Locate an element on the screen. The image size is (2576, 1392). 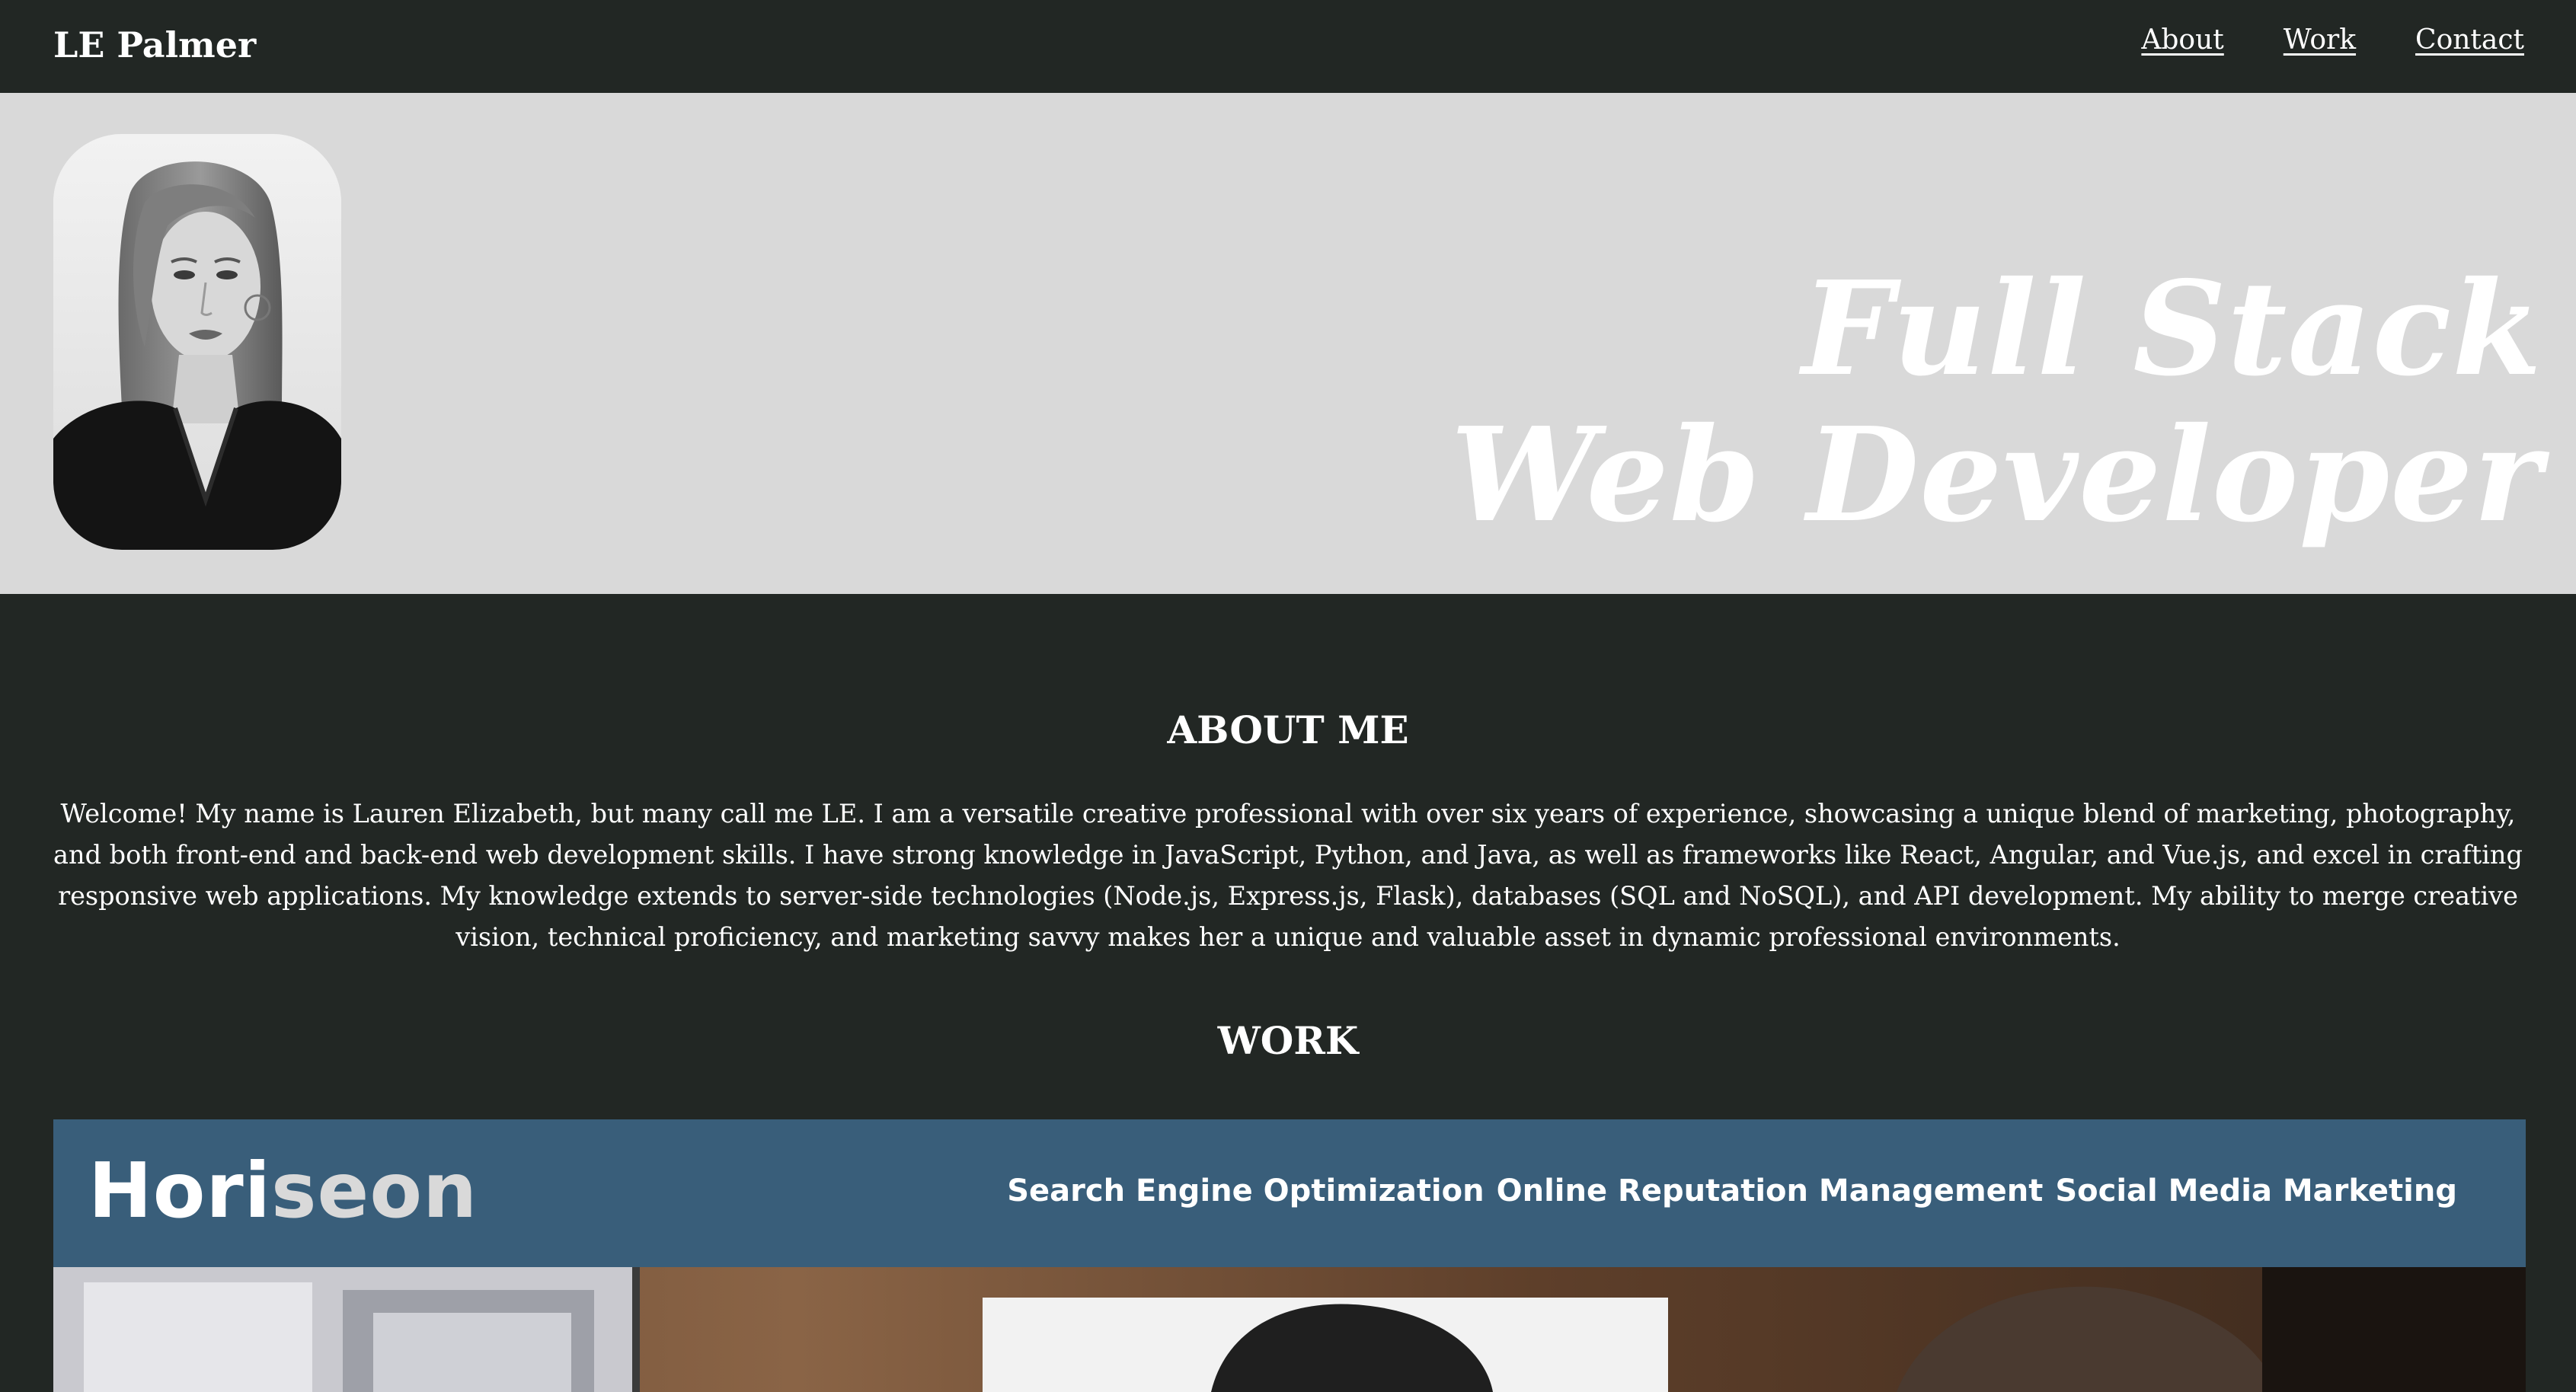
project-logo-part-1: Hori is located at coordinates (179, 1191).